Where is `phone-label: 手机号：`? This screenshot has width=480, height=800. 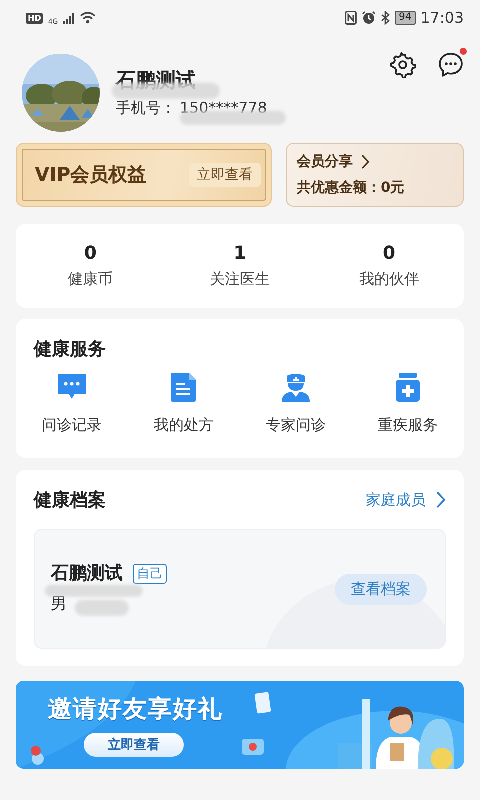 phone-label: 手机号： is located at coordinates (146, 108).